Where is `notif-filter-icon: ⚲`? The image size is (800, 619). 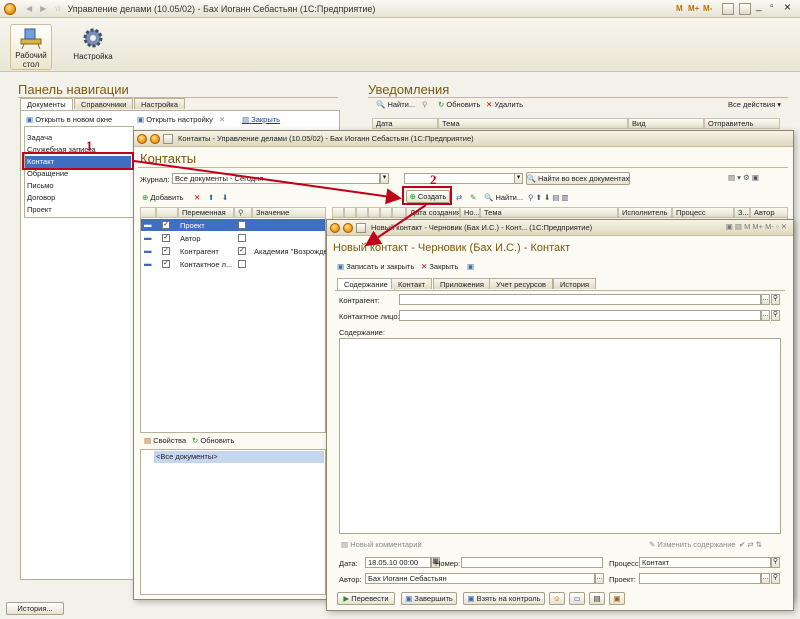
notif-filter-icon: ⚲ is located at coordinates (425, 104).